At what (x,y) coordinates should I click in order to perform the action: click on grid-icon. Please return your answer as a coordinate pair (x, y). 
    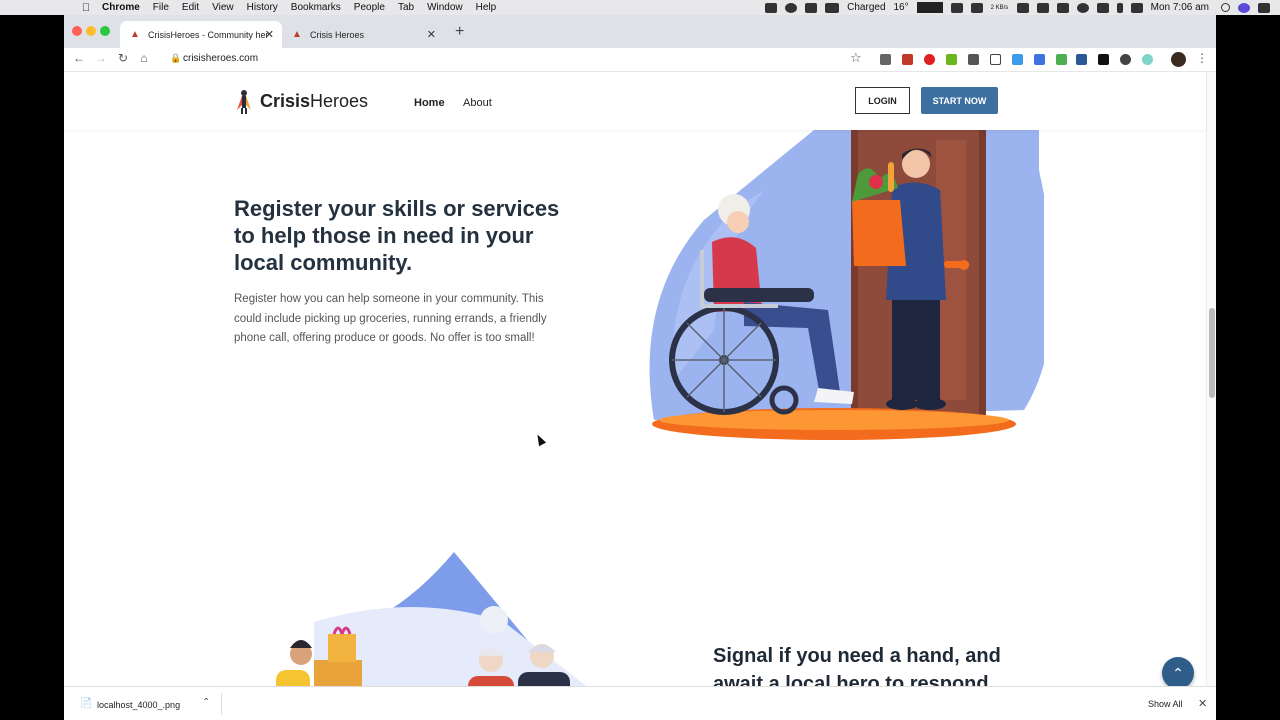
    Looking at the image, I should click on (1102, 7).